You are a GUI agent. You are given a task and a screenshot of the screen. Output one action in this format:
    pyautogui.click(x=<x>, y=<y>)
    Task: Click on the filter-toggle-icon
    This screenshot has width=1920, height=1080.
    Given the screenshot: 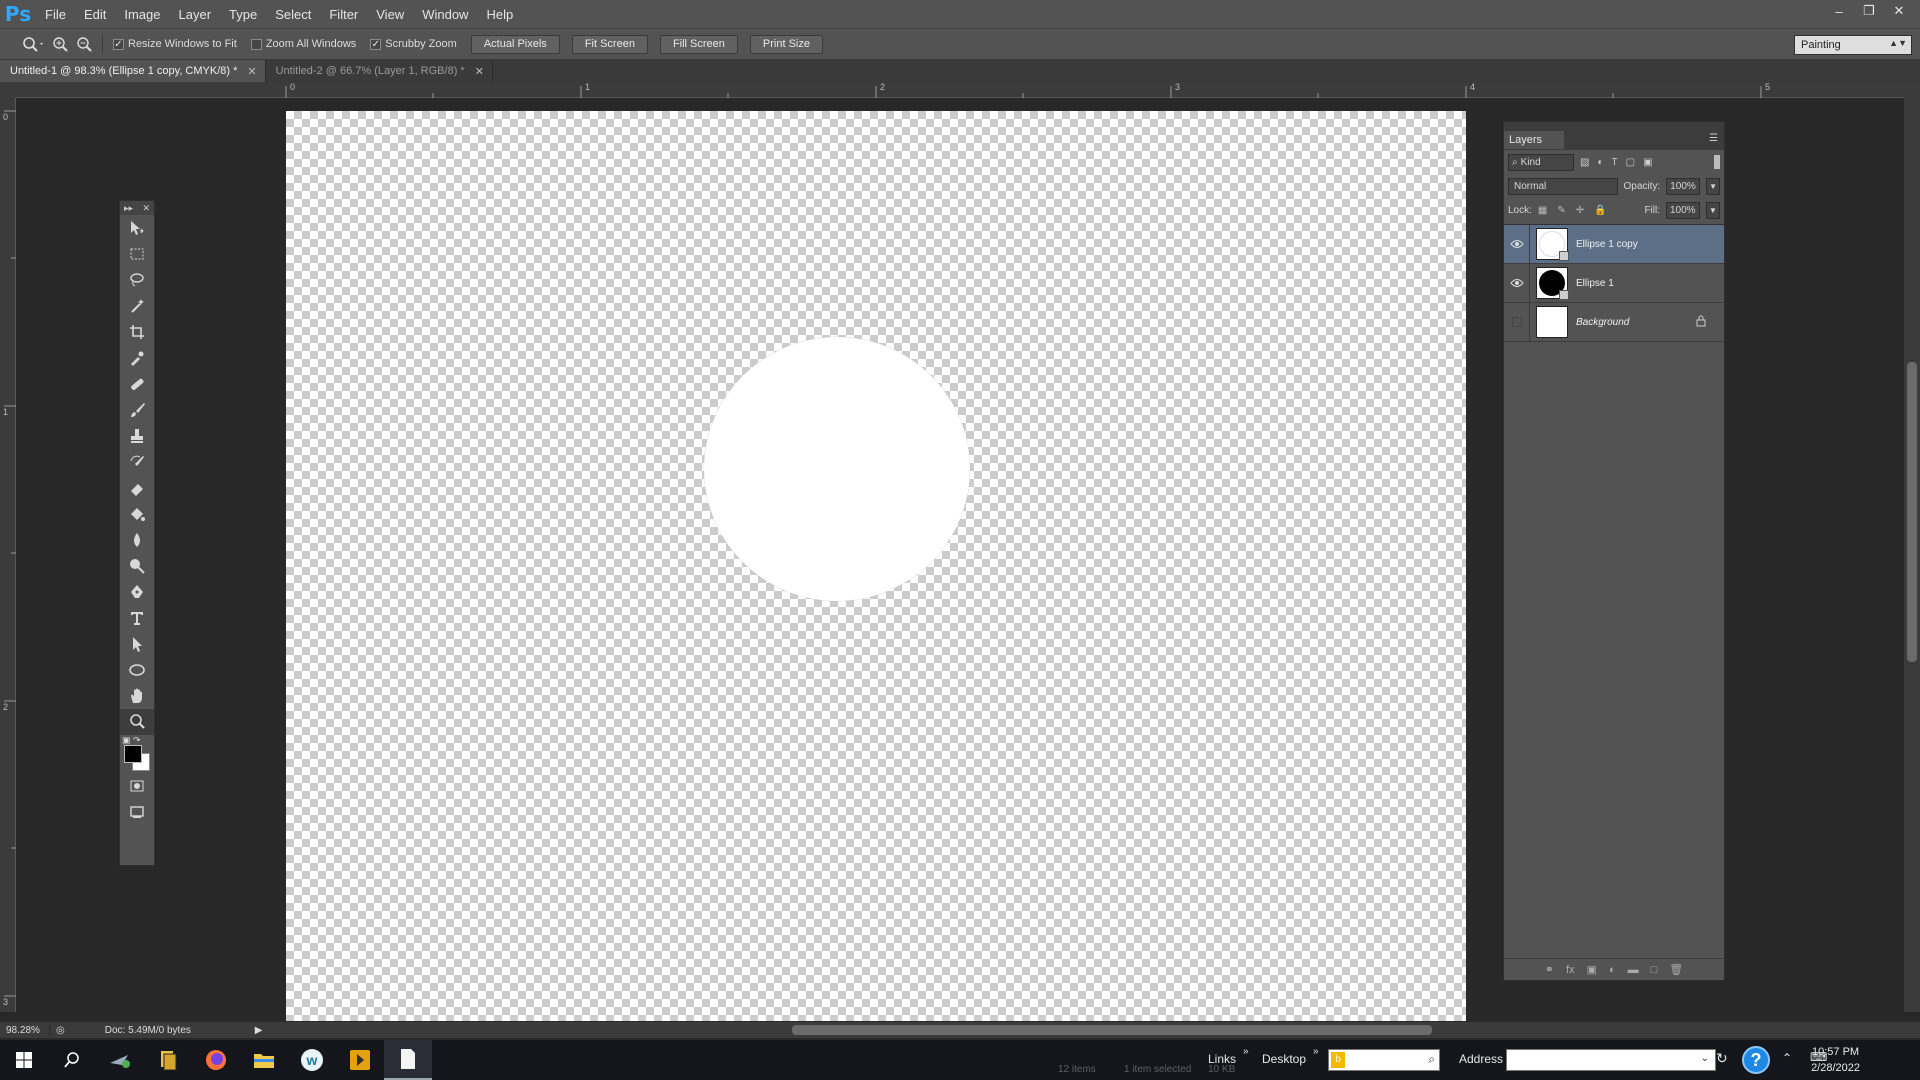 What is the action you would take?
    pyautogui.click(x=1717, y=162)
    